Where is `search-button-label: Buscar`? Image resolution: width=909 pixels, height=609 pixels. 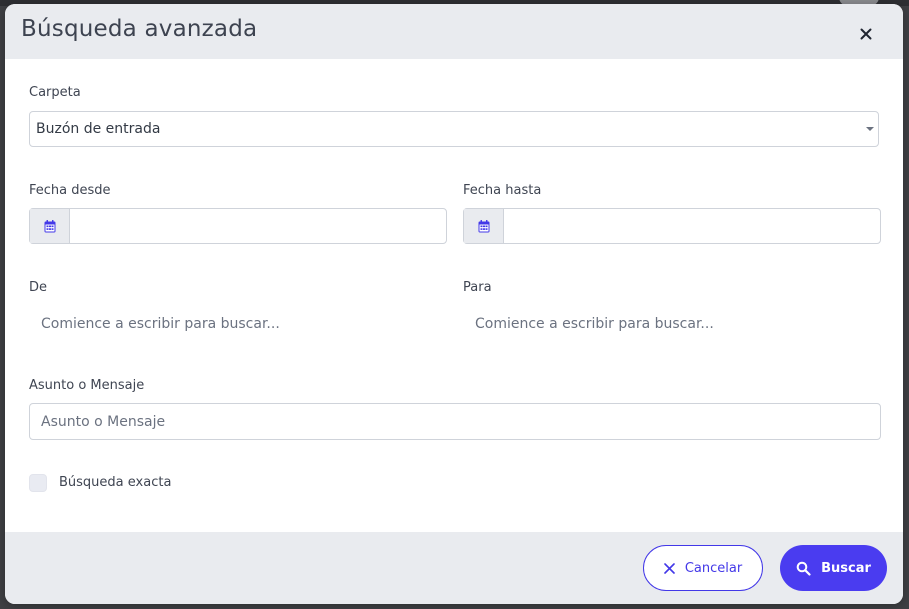
search-button-label: Buscar is located at coordinates (846, 568).